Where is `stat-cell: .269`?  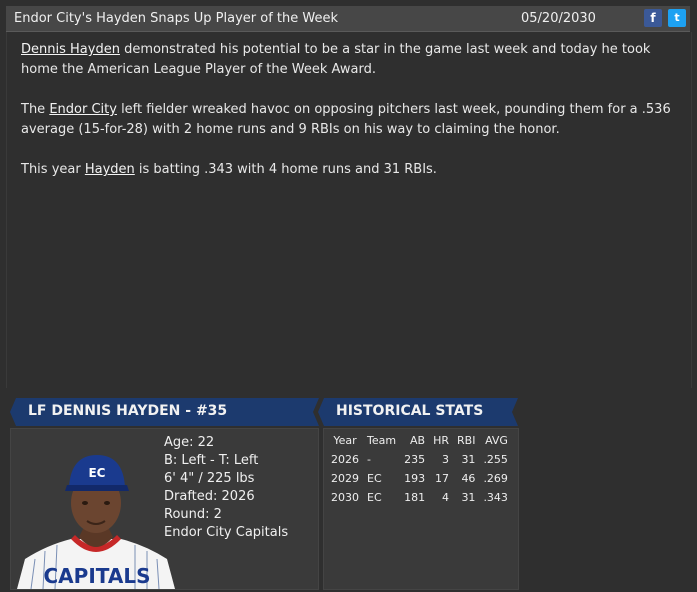 stat-cell: .269 is located at coordinates (495, 478).